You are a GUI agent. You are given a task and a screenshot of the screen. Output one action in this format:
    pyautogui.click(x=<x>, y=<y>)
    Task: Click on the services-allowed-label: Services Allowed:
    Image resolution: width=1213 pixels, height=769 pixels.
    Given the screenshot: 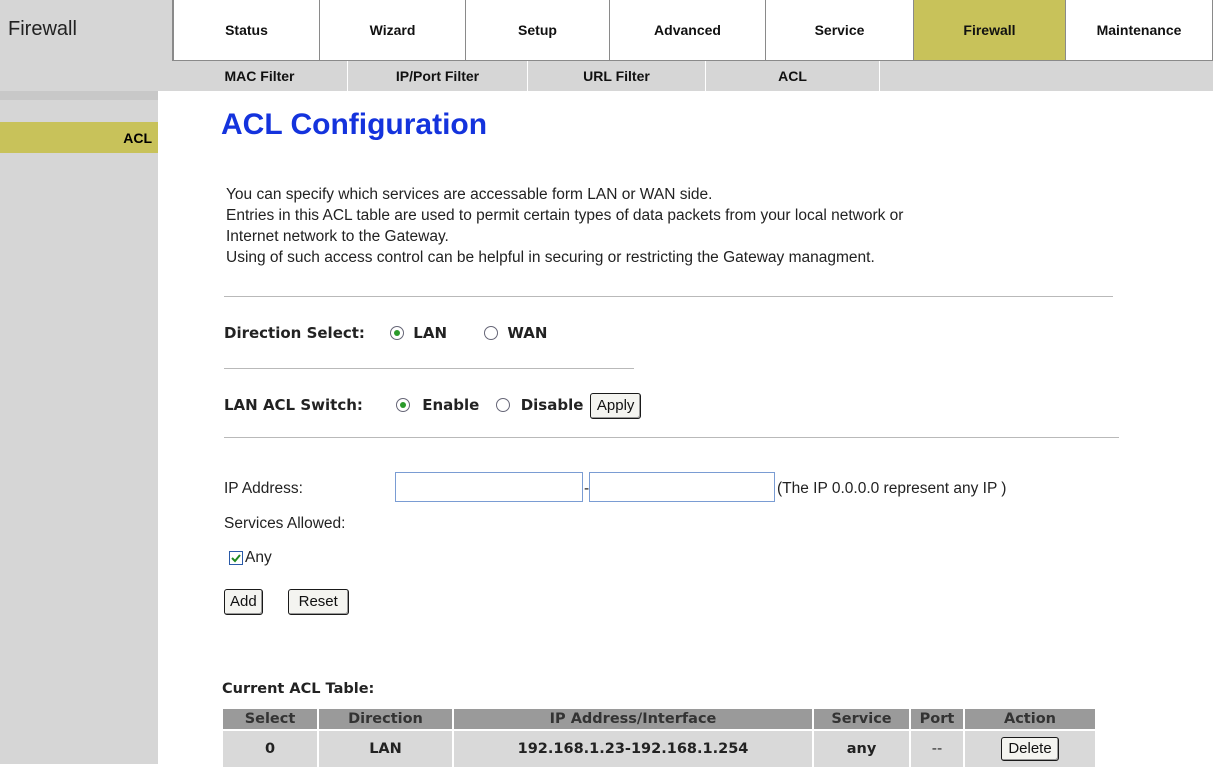 What is the action you would take?
    pyautogui.click(x=285, y=523)
    